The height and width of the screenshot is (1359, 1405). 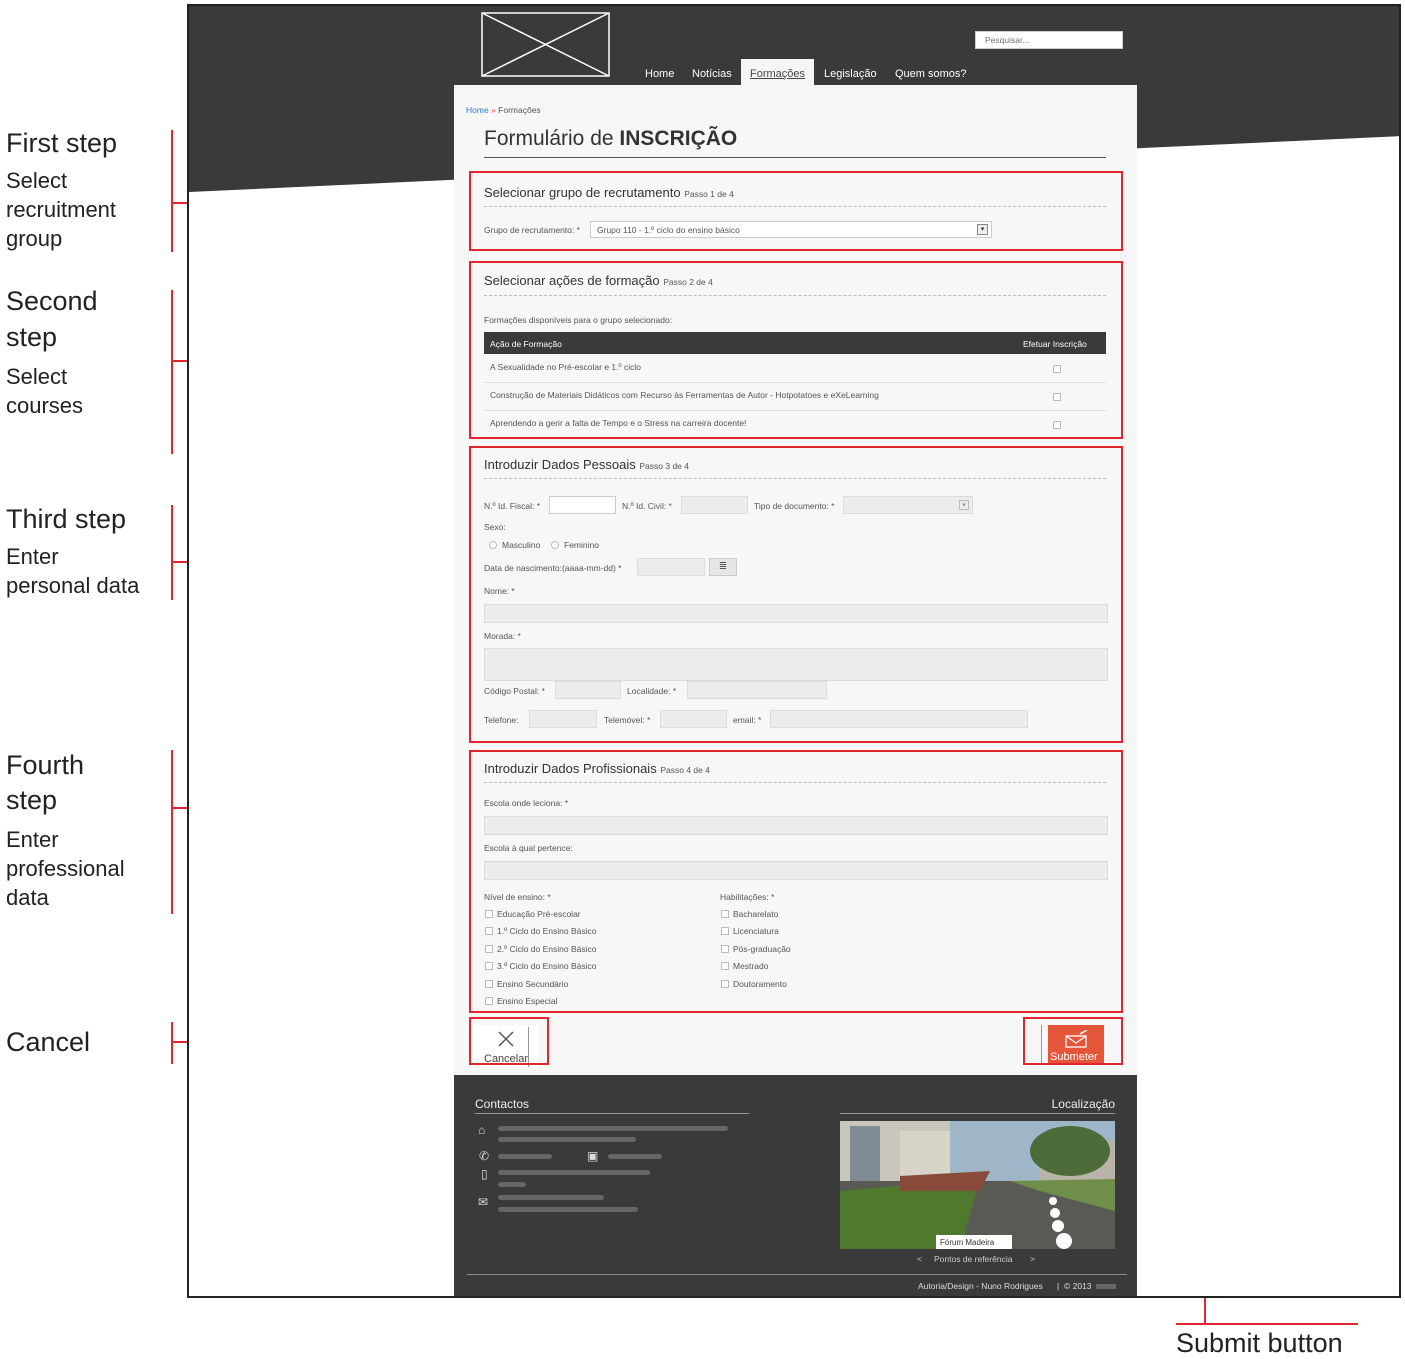 What do you see at coordinates (796, 350) in the screenshot?
I see `highlight-step2` at bounding box center [796, 350].